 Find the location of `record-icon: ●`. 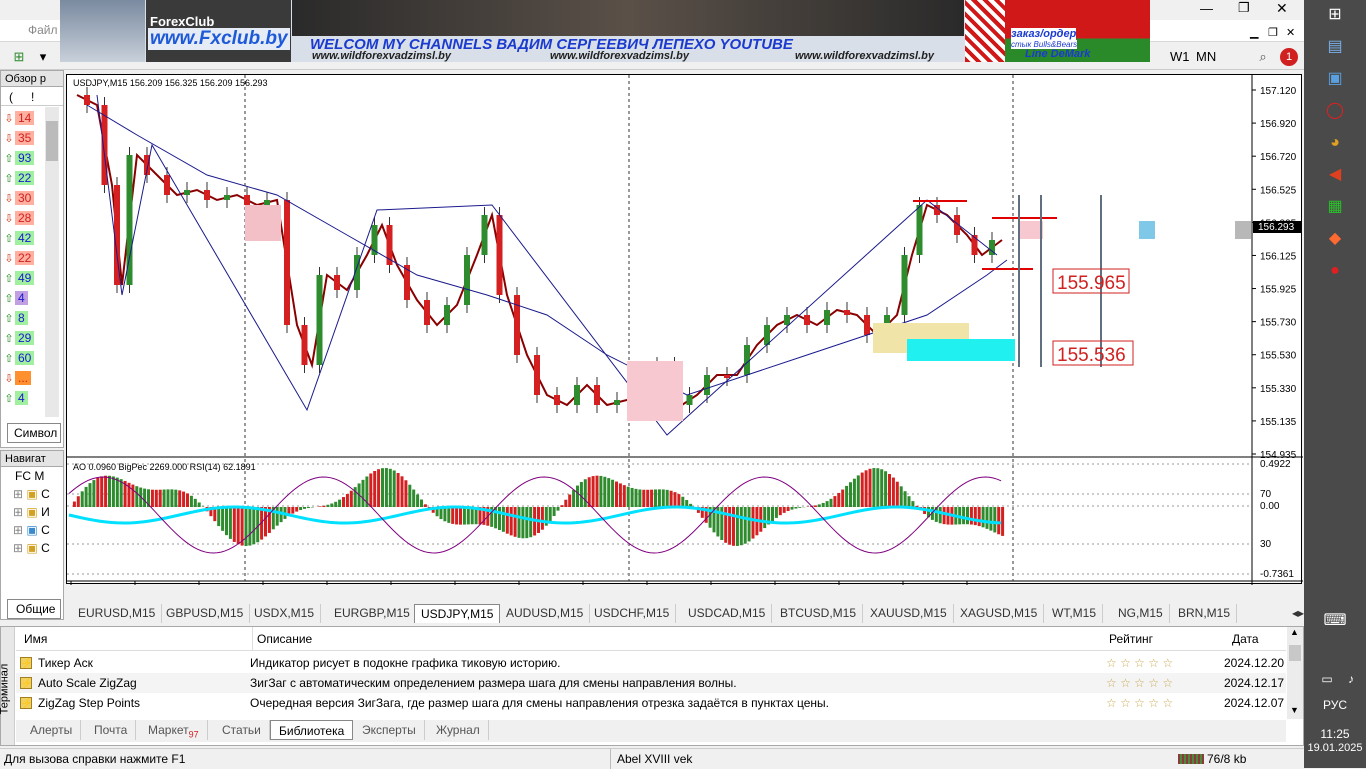

record-icon: ● is located at coordinates (1335, 271).